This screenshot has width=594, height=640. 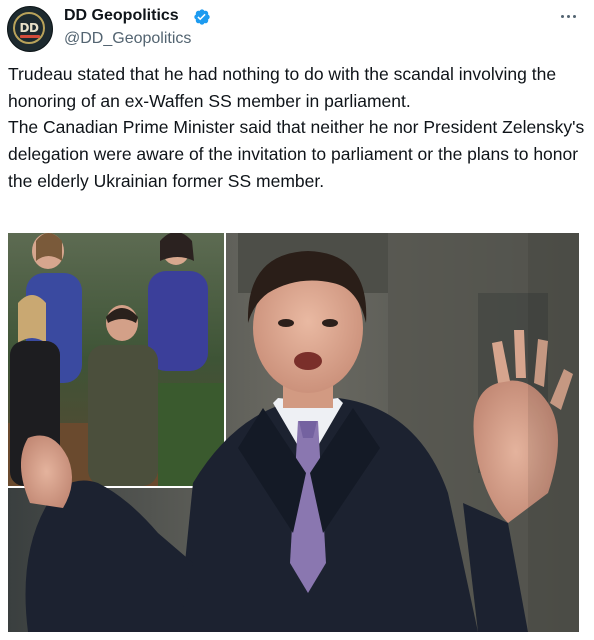 I want to click on author-handle: @DD_Geopolitics, so click(x=127, y=39).